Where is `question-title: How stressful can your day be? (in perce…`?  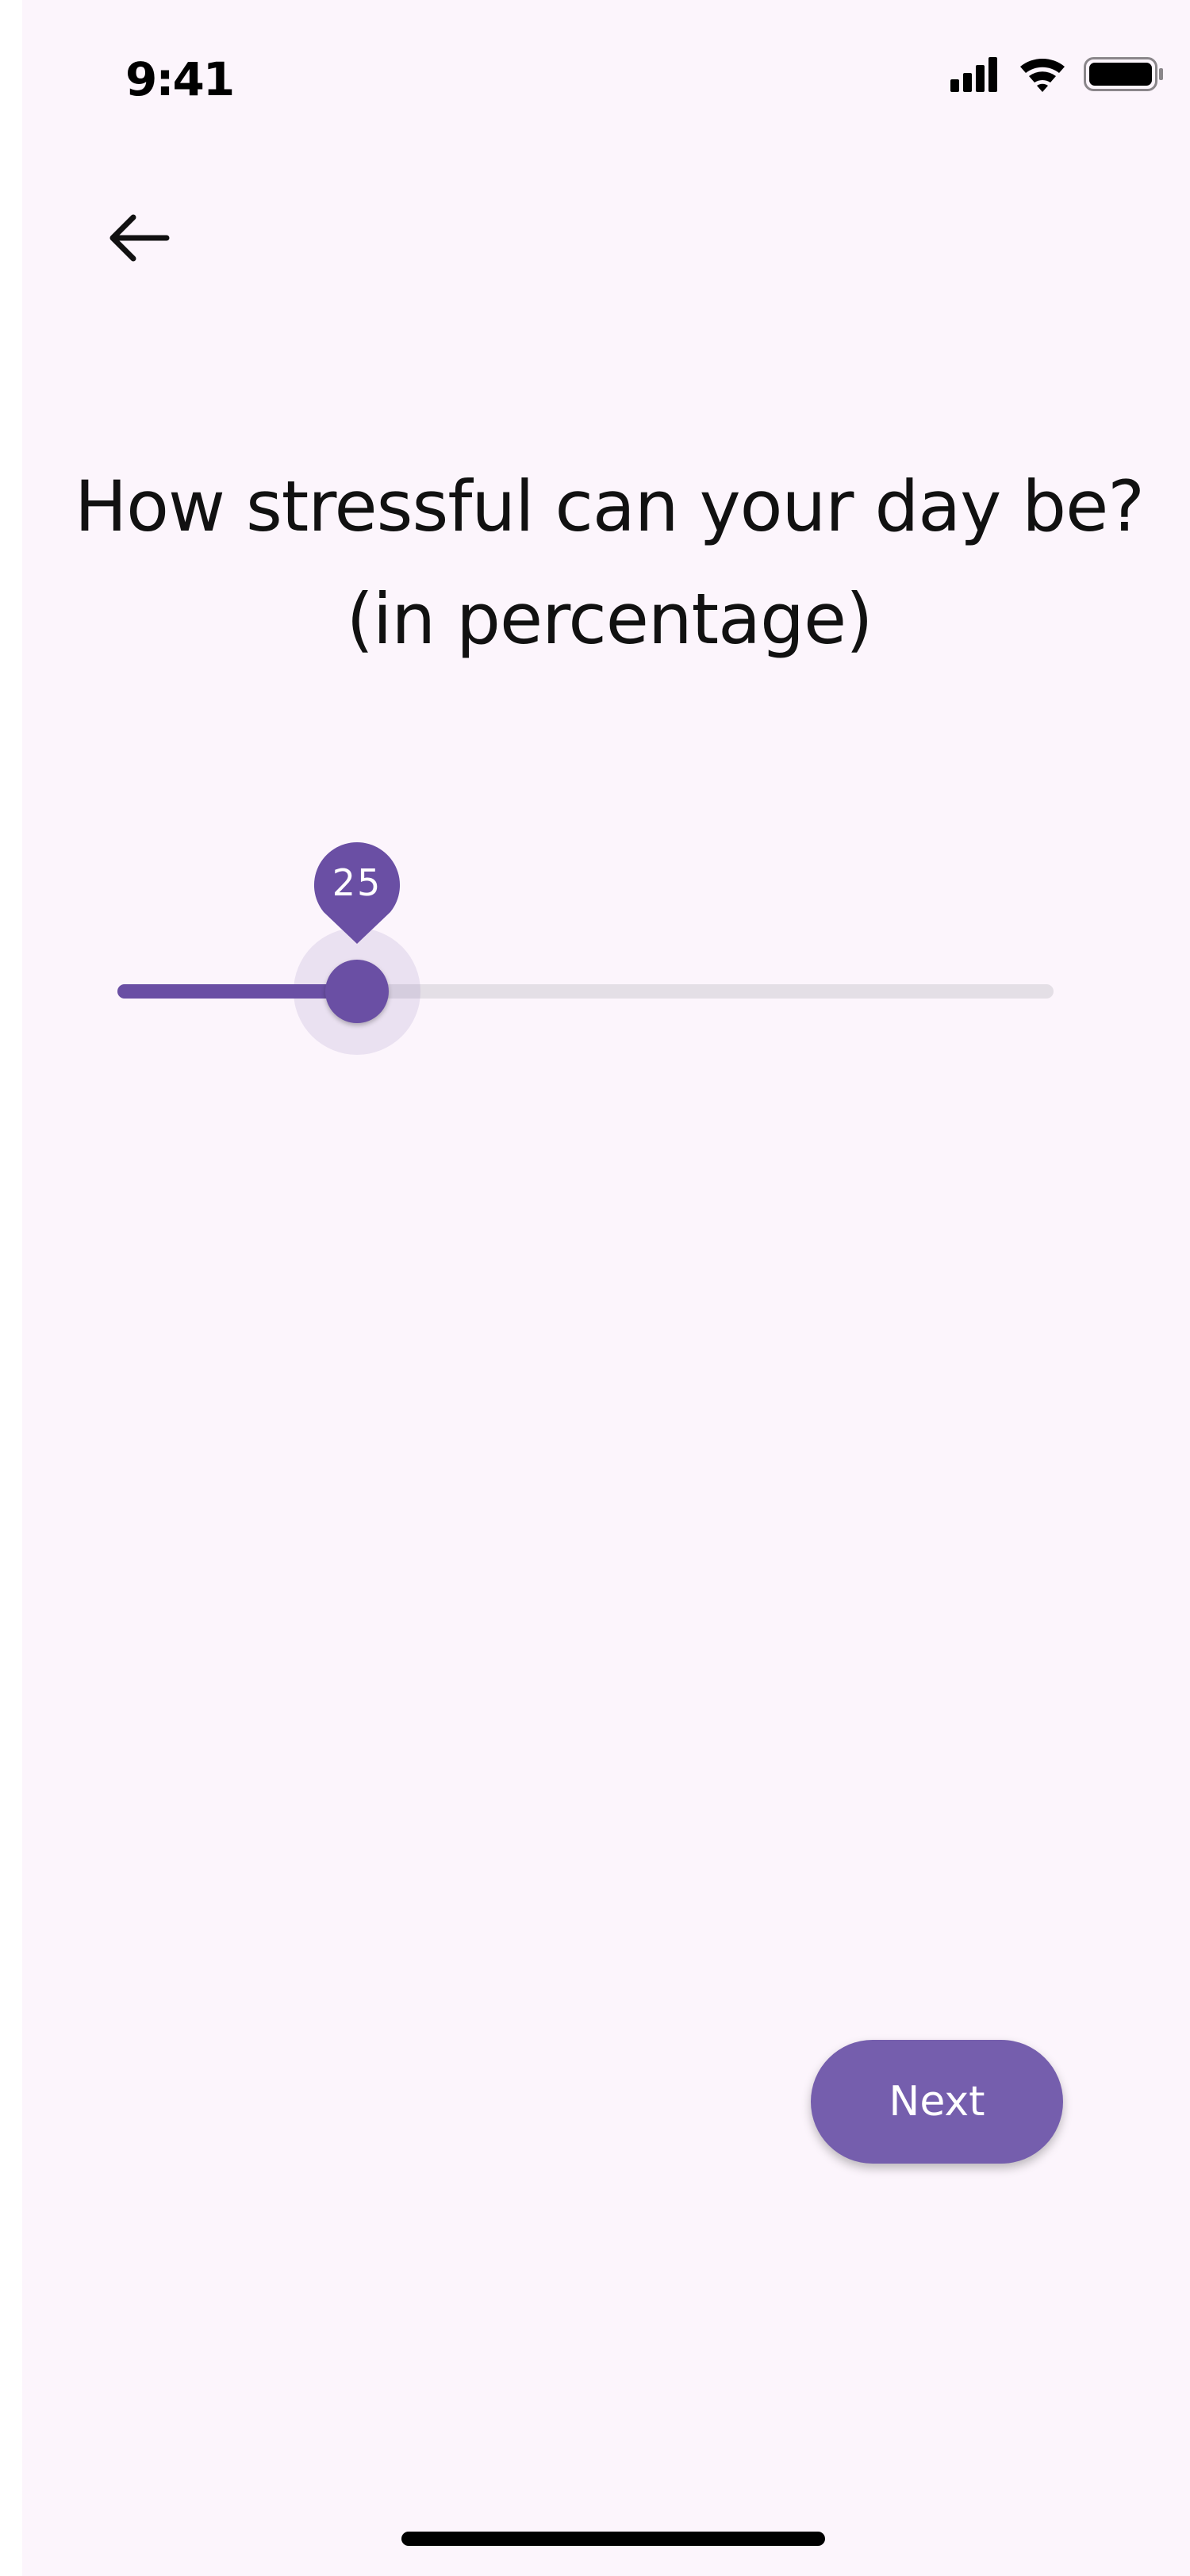 question-title: How stressful can your day be? (in perce… is located at coordinates (609, 563).